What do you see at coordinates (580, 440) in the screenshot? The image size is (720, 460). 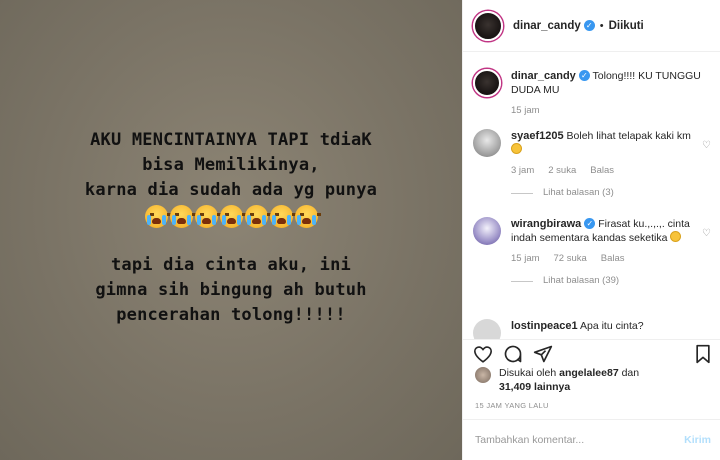 I see `comment-input` at bounding box center [580, 440].